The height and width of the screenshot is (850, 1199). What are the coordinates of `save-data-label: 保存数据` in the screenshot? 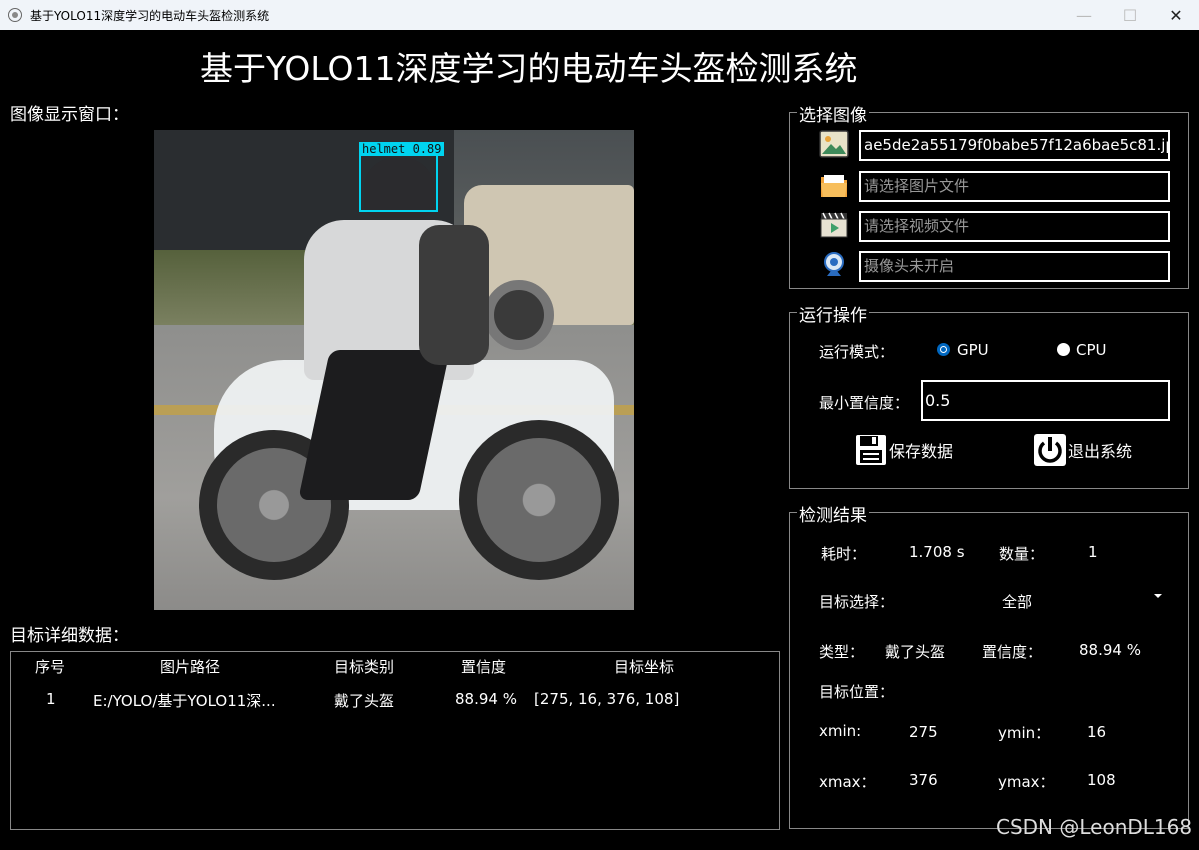 It's located at (921, 451).